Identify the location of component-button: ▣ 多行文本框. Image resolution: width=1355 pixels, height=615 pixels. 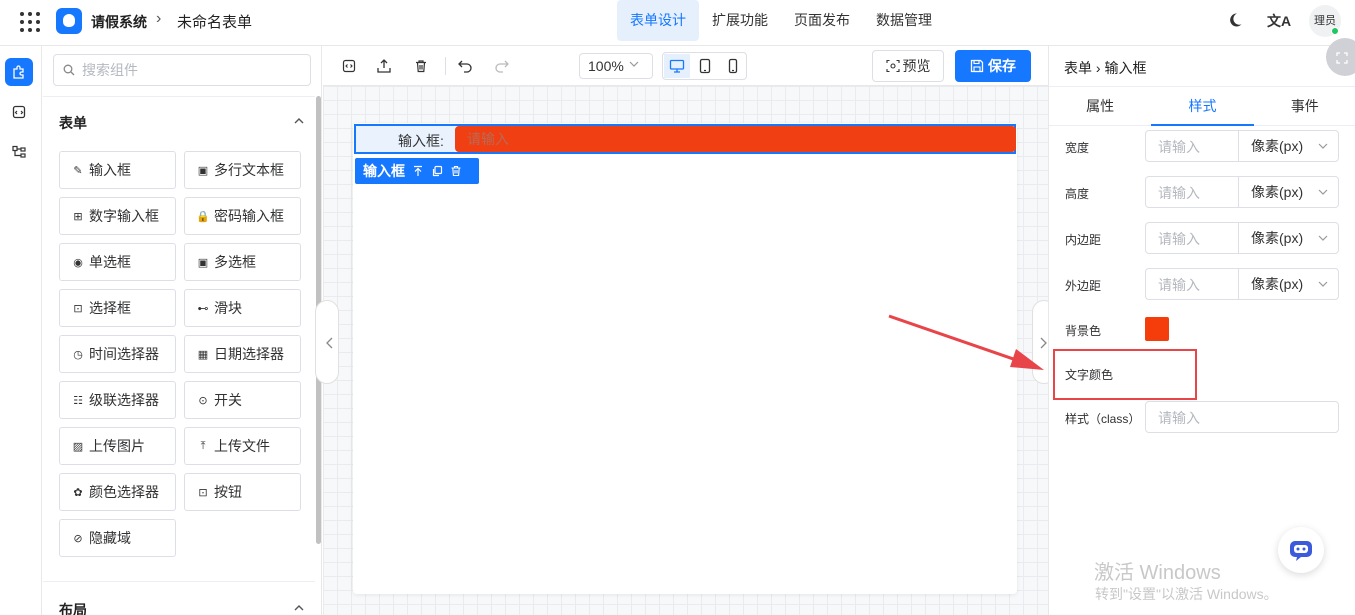
(242, 170).